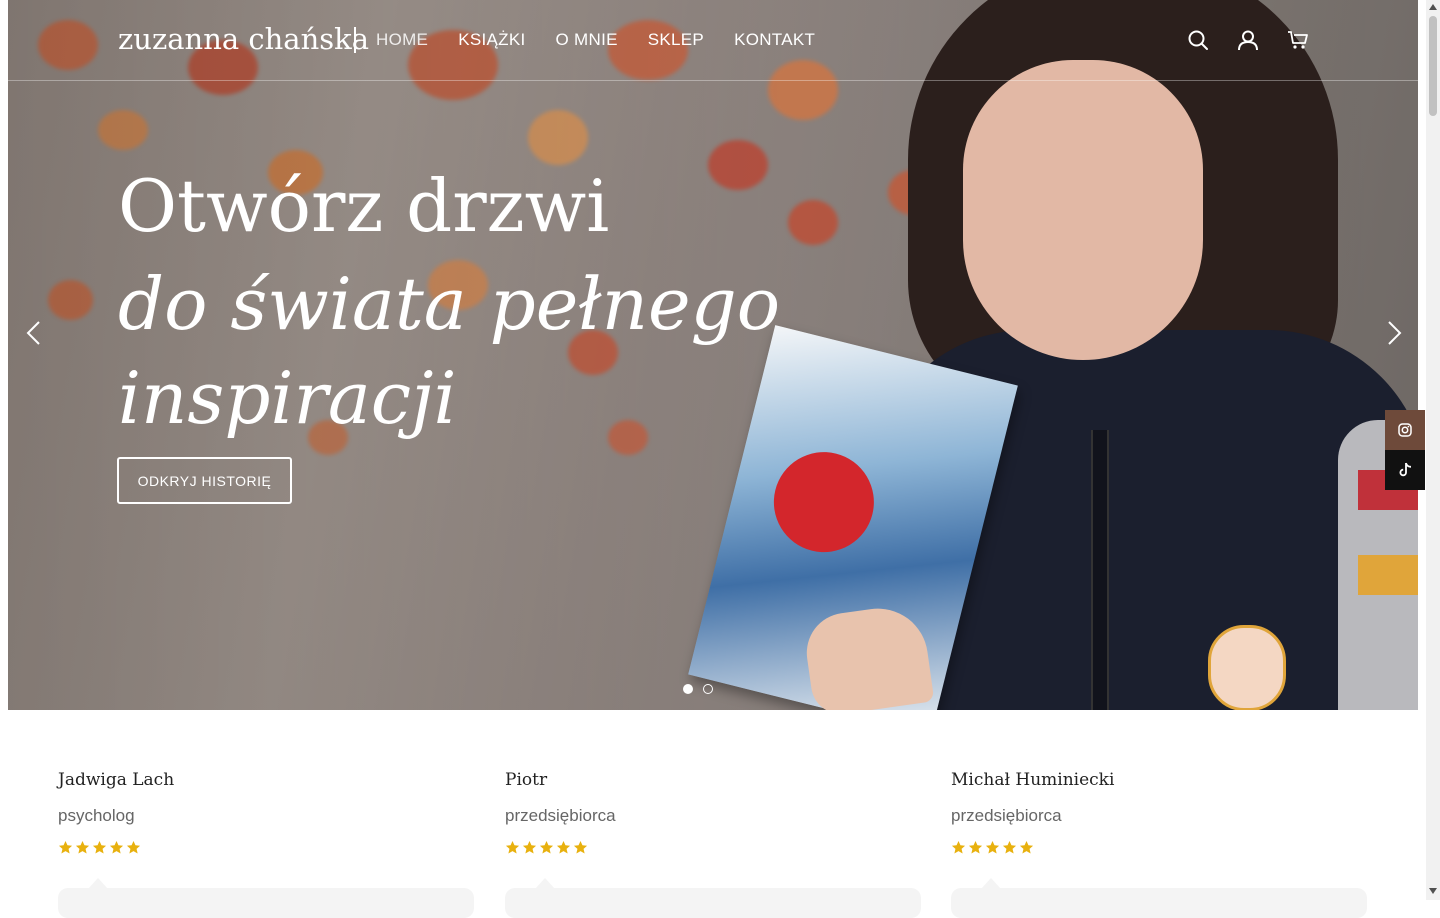 The image size is (1440, 918). I want to click on header-icons, so click(1248, 40).